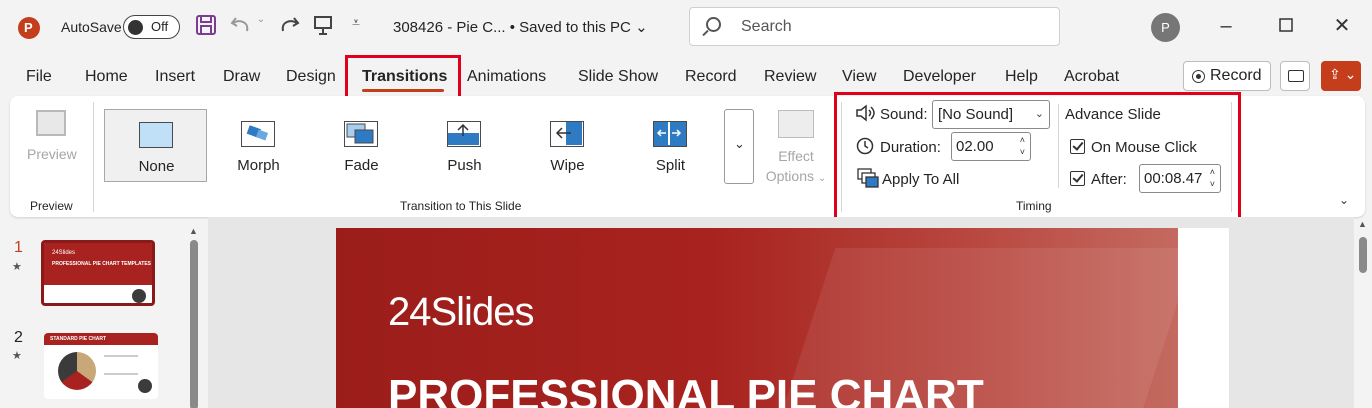  I want to click on preview-group-label: Preview, so click(51, 206).